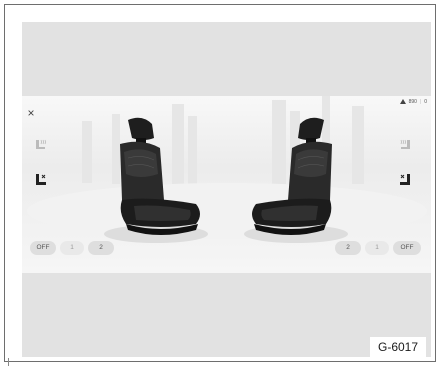 This screenshot has width=440, height=366. I want to click on close-icon: ×, so click(31, 113).